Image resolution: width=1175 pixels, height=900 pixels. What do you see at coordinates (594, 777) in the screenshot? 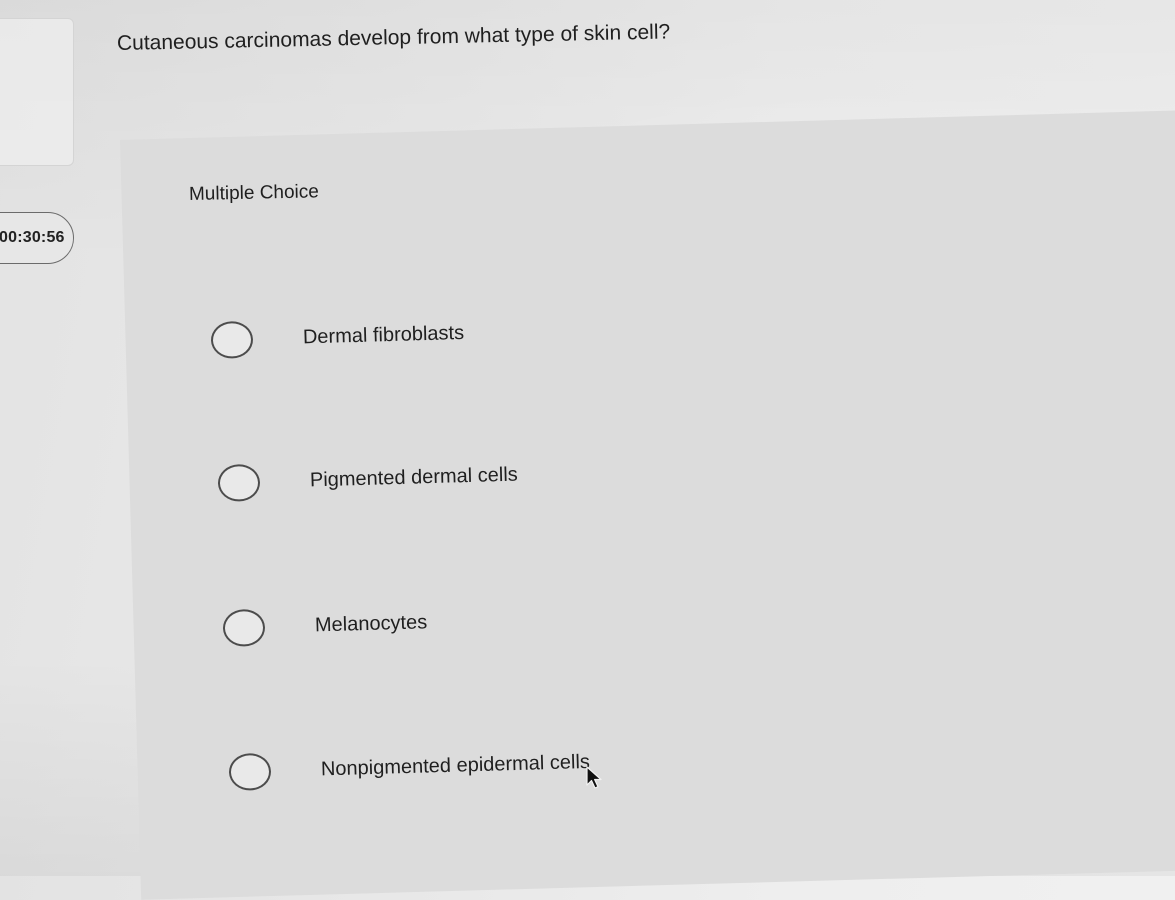
I see `mouse-pointer-icon` at bounding box center [594, 777].